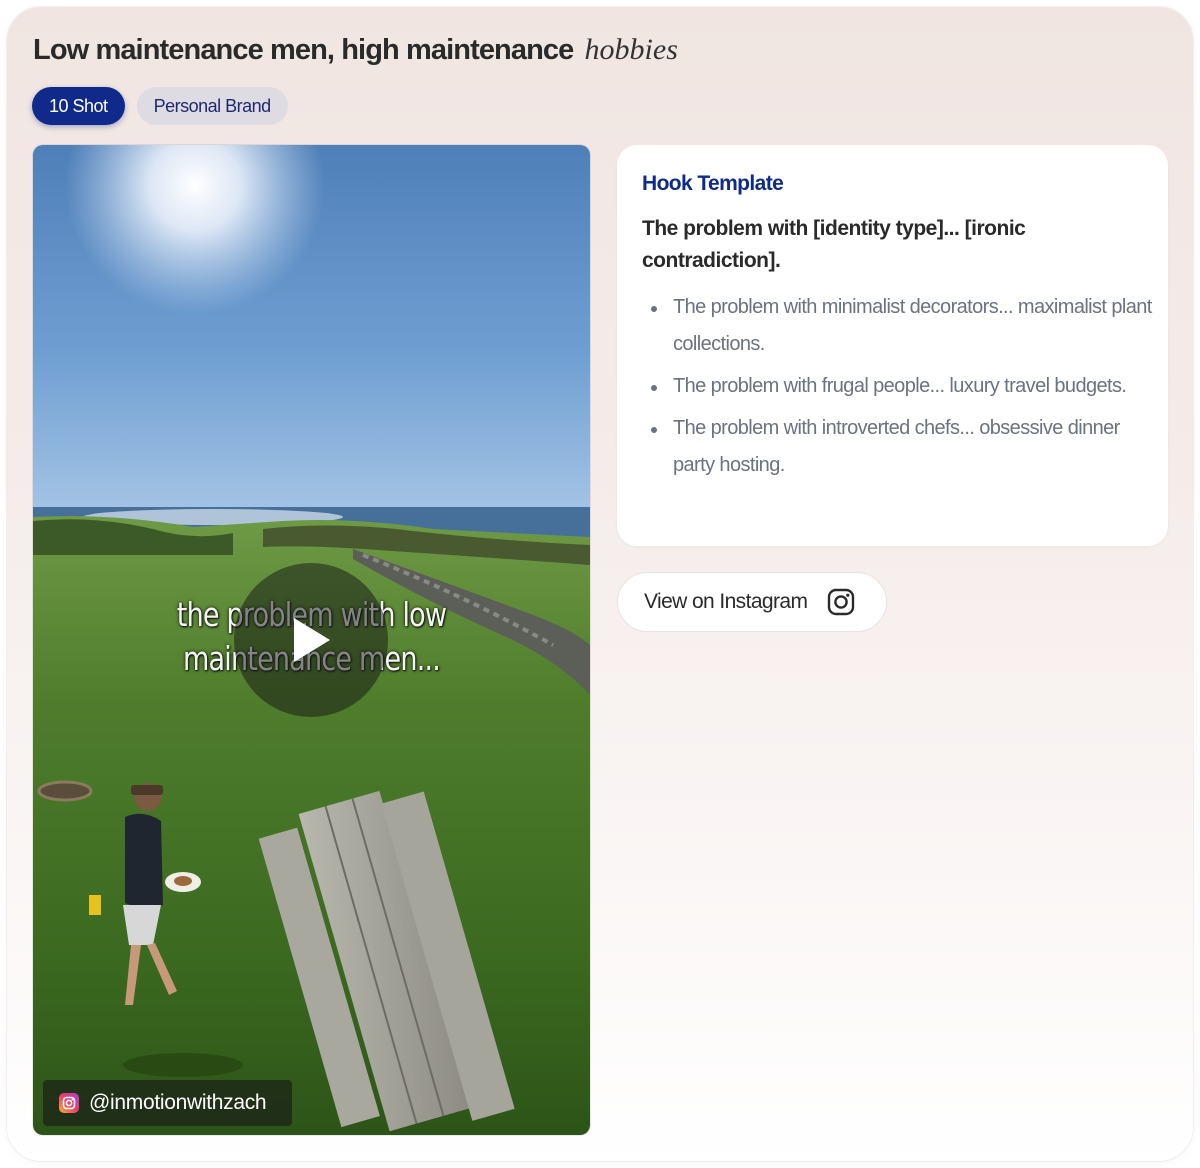 This screenshot has width=1200, height=1168. I want to click on hook-label: Hook Template, so click(713, 183).